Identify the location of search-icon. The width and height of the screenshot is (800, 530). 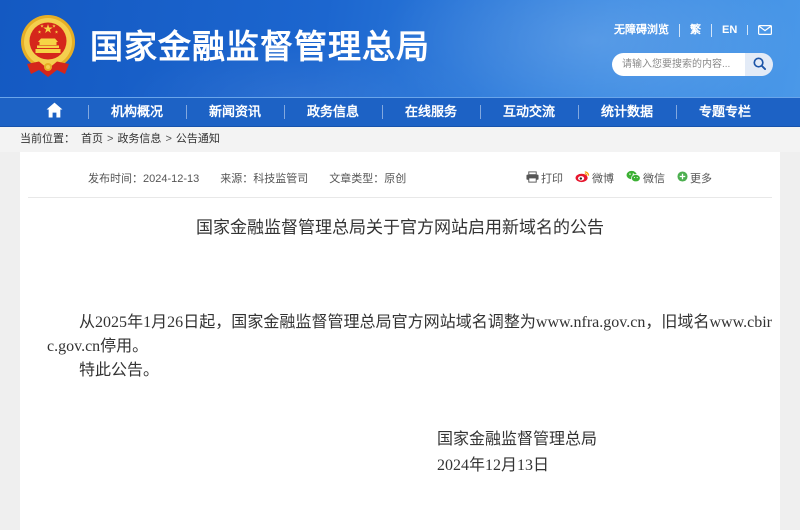
(759, 64).